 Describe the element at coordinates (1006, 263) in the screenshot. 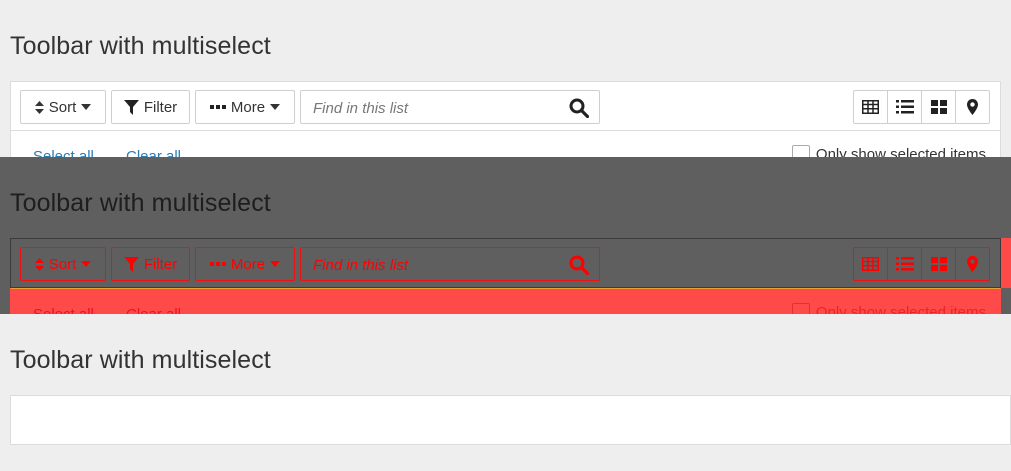

I see `overflow-highlight` at that location.